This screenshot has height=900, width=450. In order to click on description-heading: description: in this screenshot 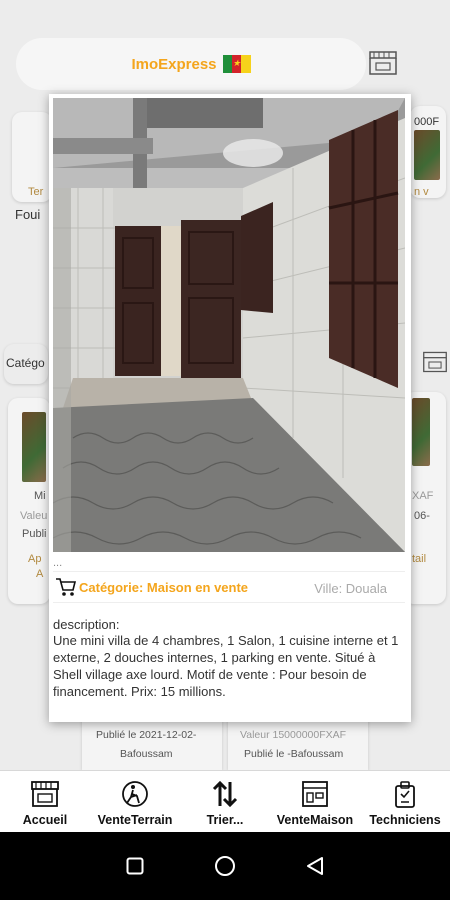, I will do `click(86, 624)`.